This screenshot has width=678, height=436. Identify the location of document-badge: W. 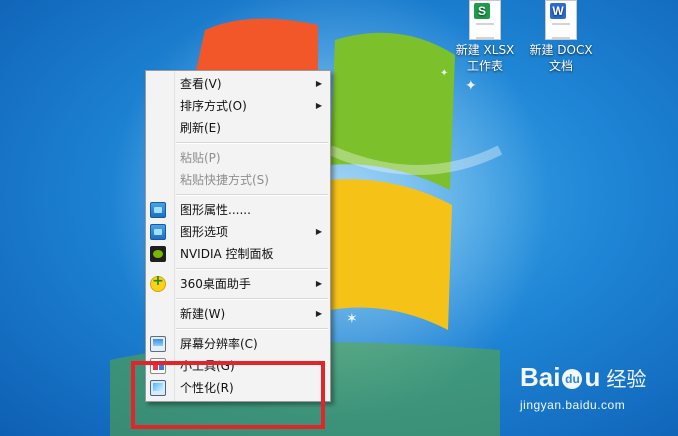
(558, 11).